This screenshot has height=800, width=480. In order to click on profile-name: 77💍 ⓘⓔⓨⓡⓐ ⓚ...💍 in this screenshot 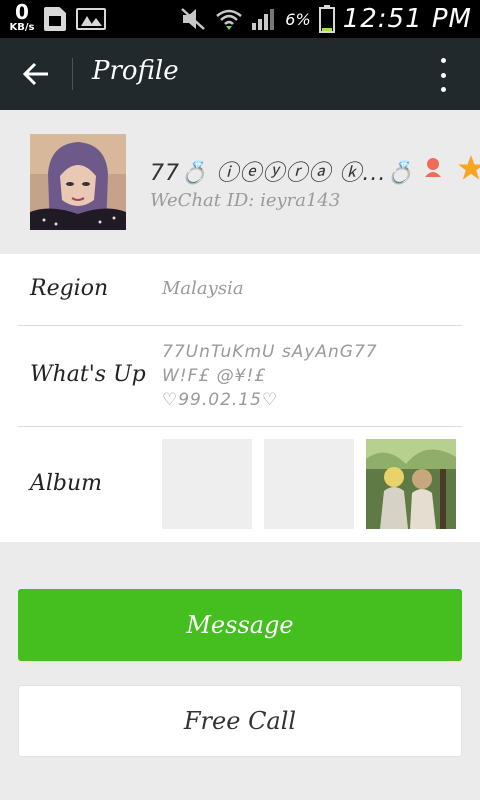, I will do `click(282, 173)`.